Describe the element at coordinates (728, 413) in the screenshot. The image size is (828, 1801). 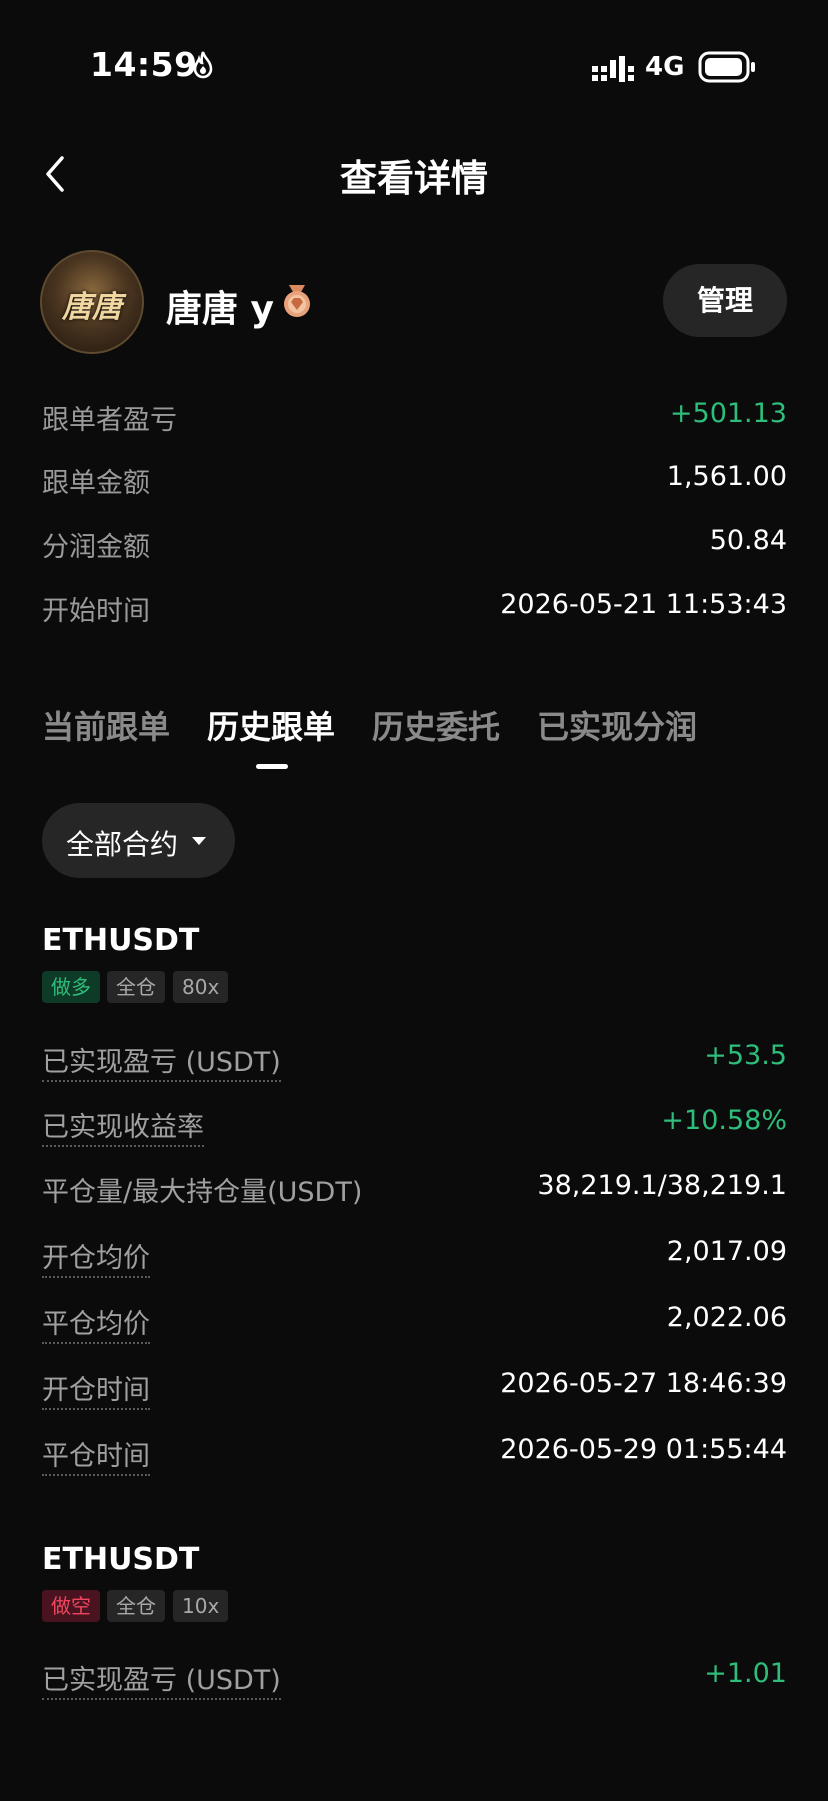
I see `copier-pnl-value: +501.13` at that location.